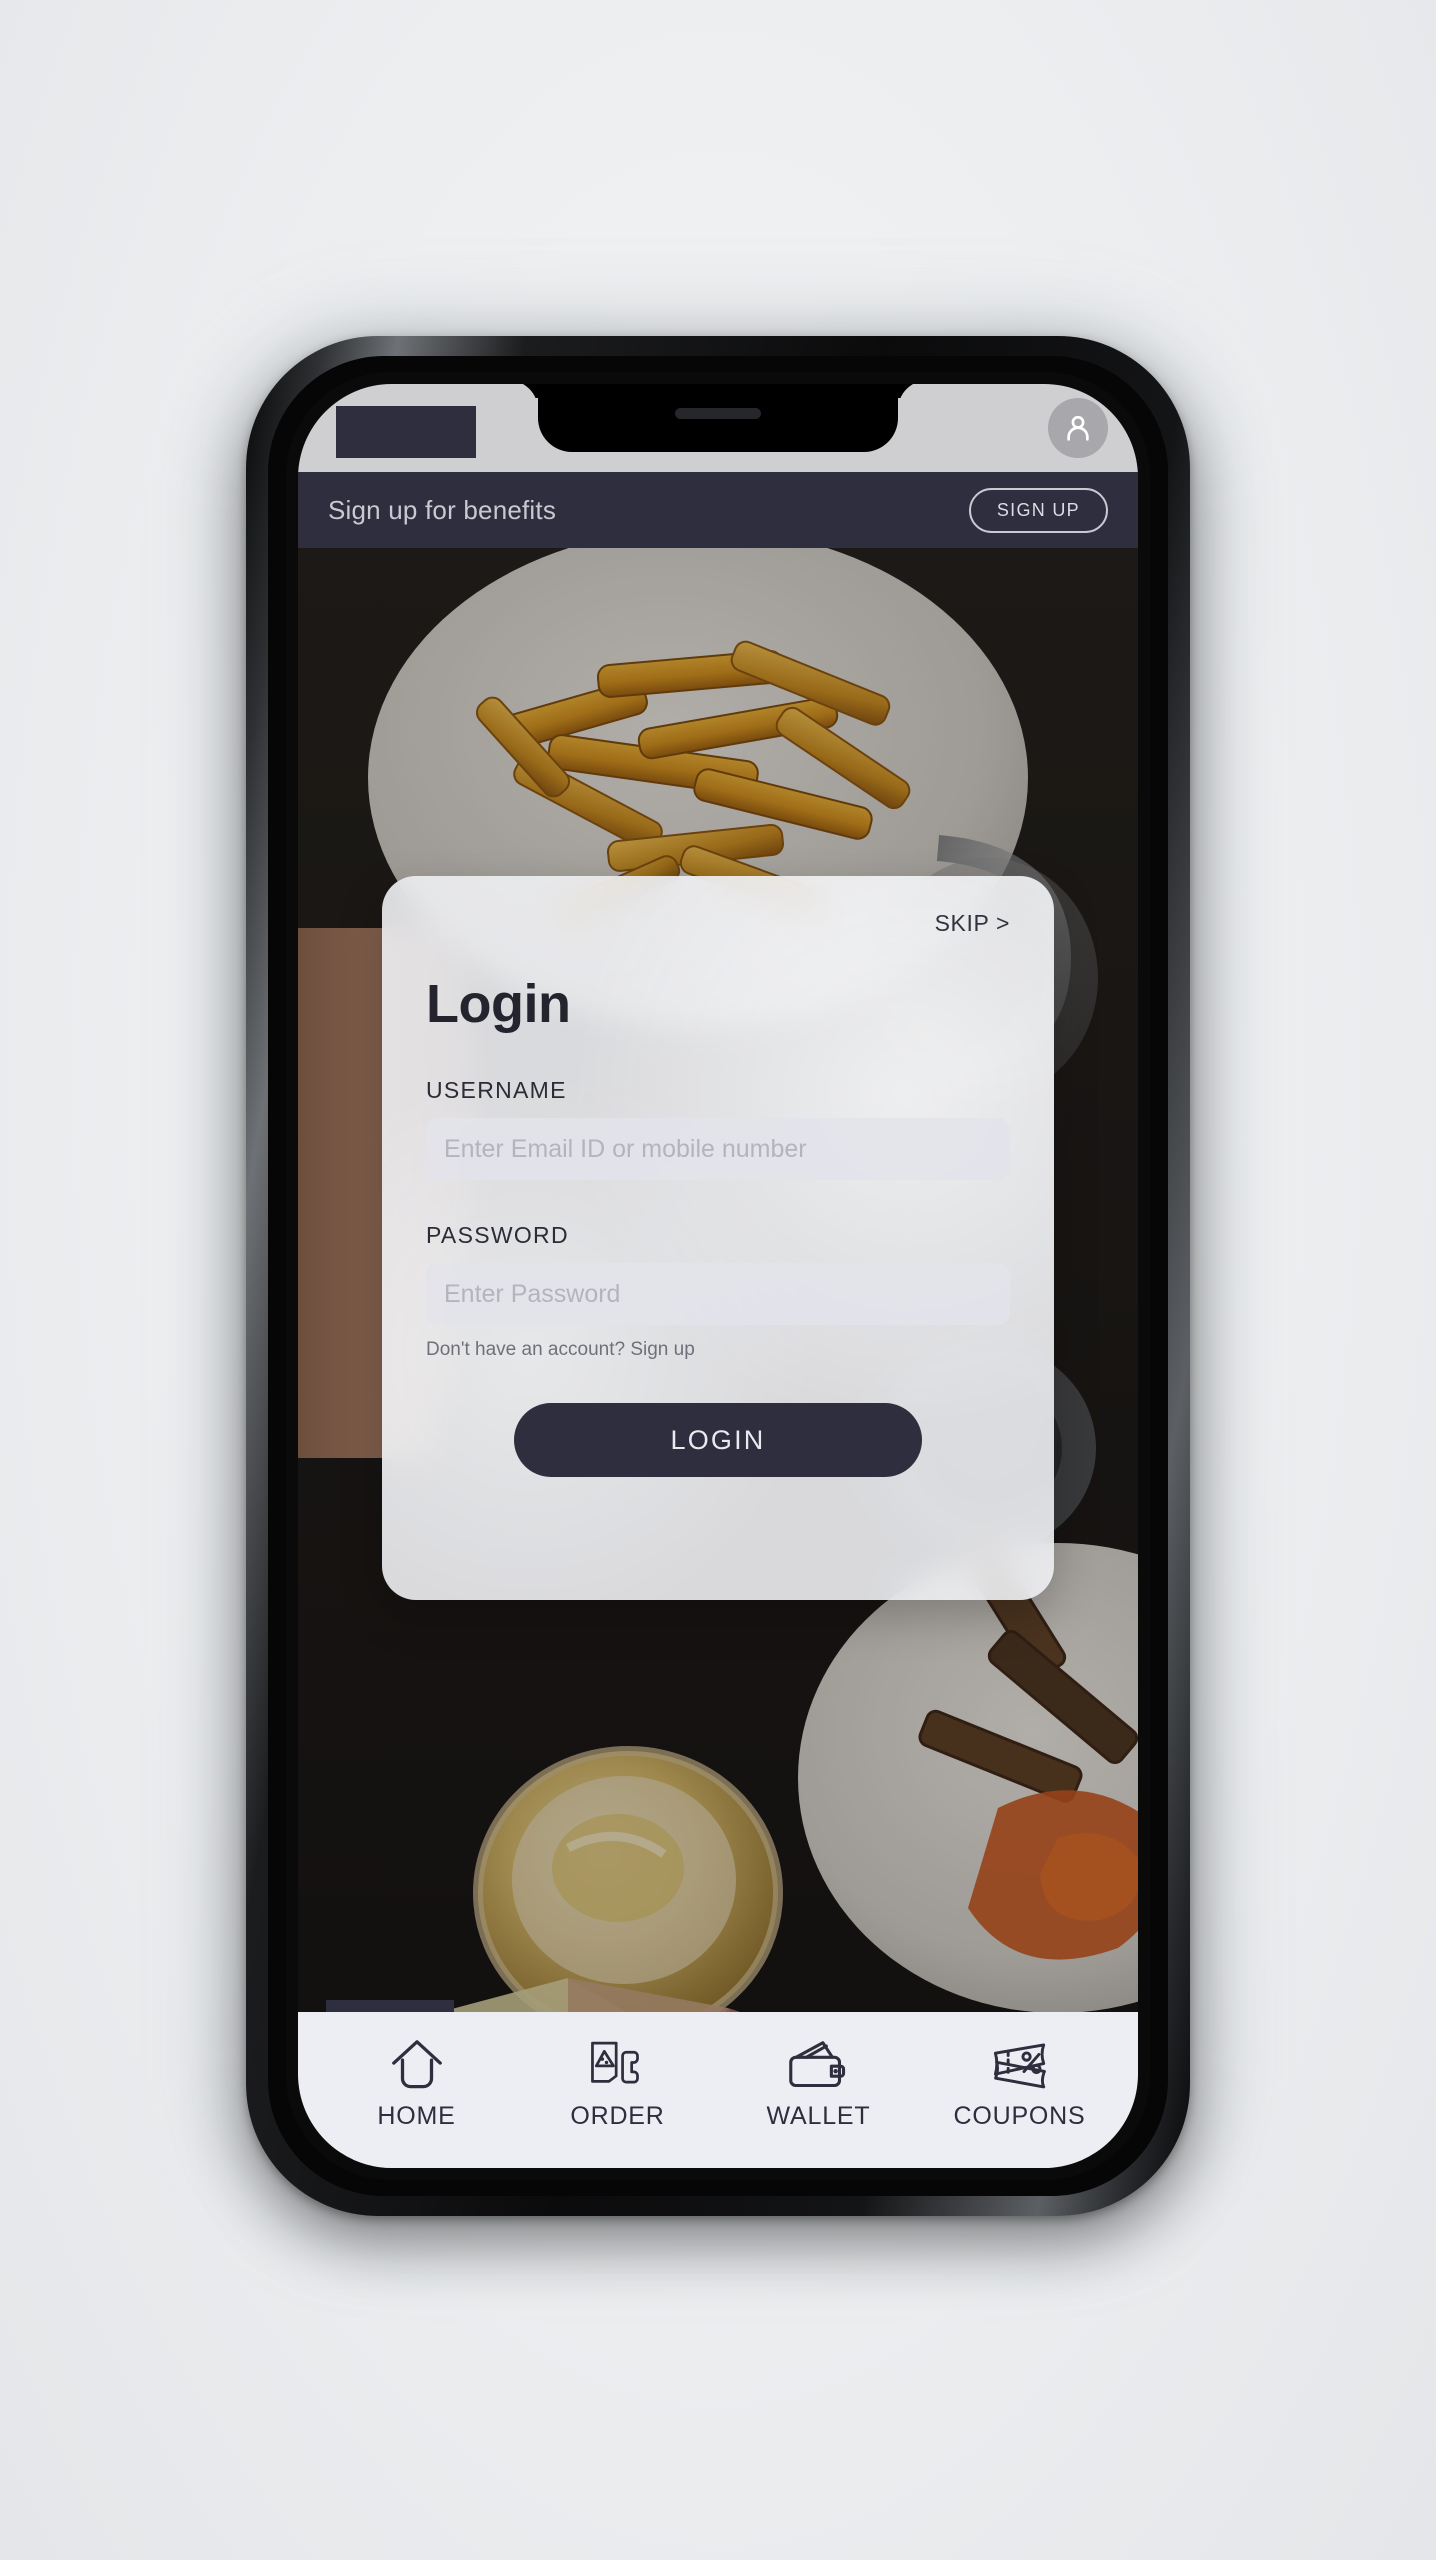 The height and width of the screenshot is (2560, 1436). Describe the element at coordinates (718, 413) in the screenshot. I see `earpiece-speaker` at that location.